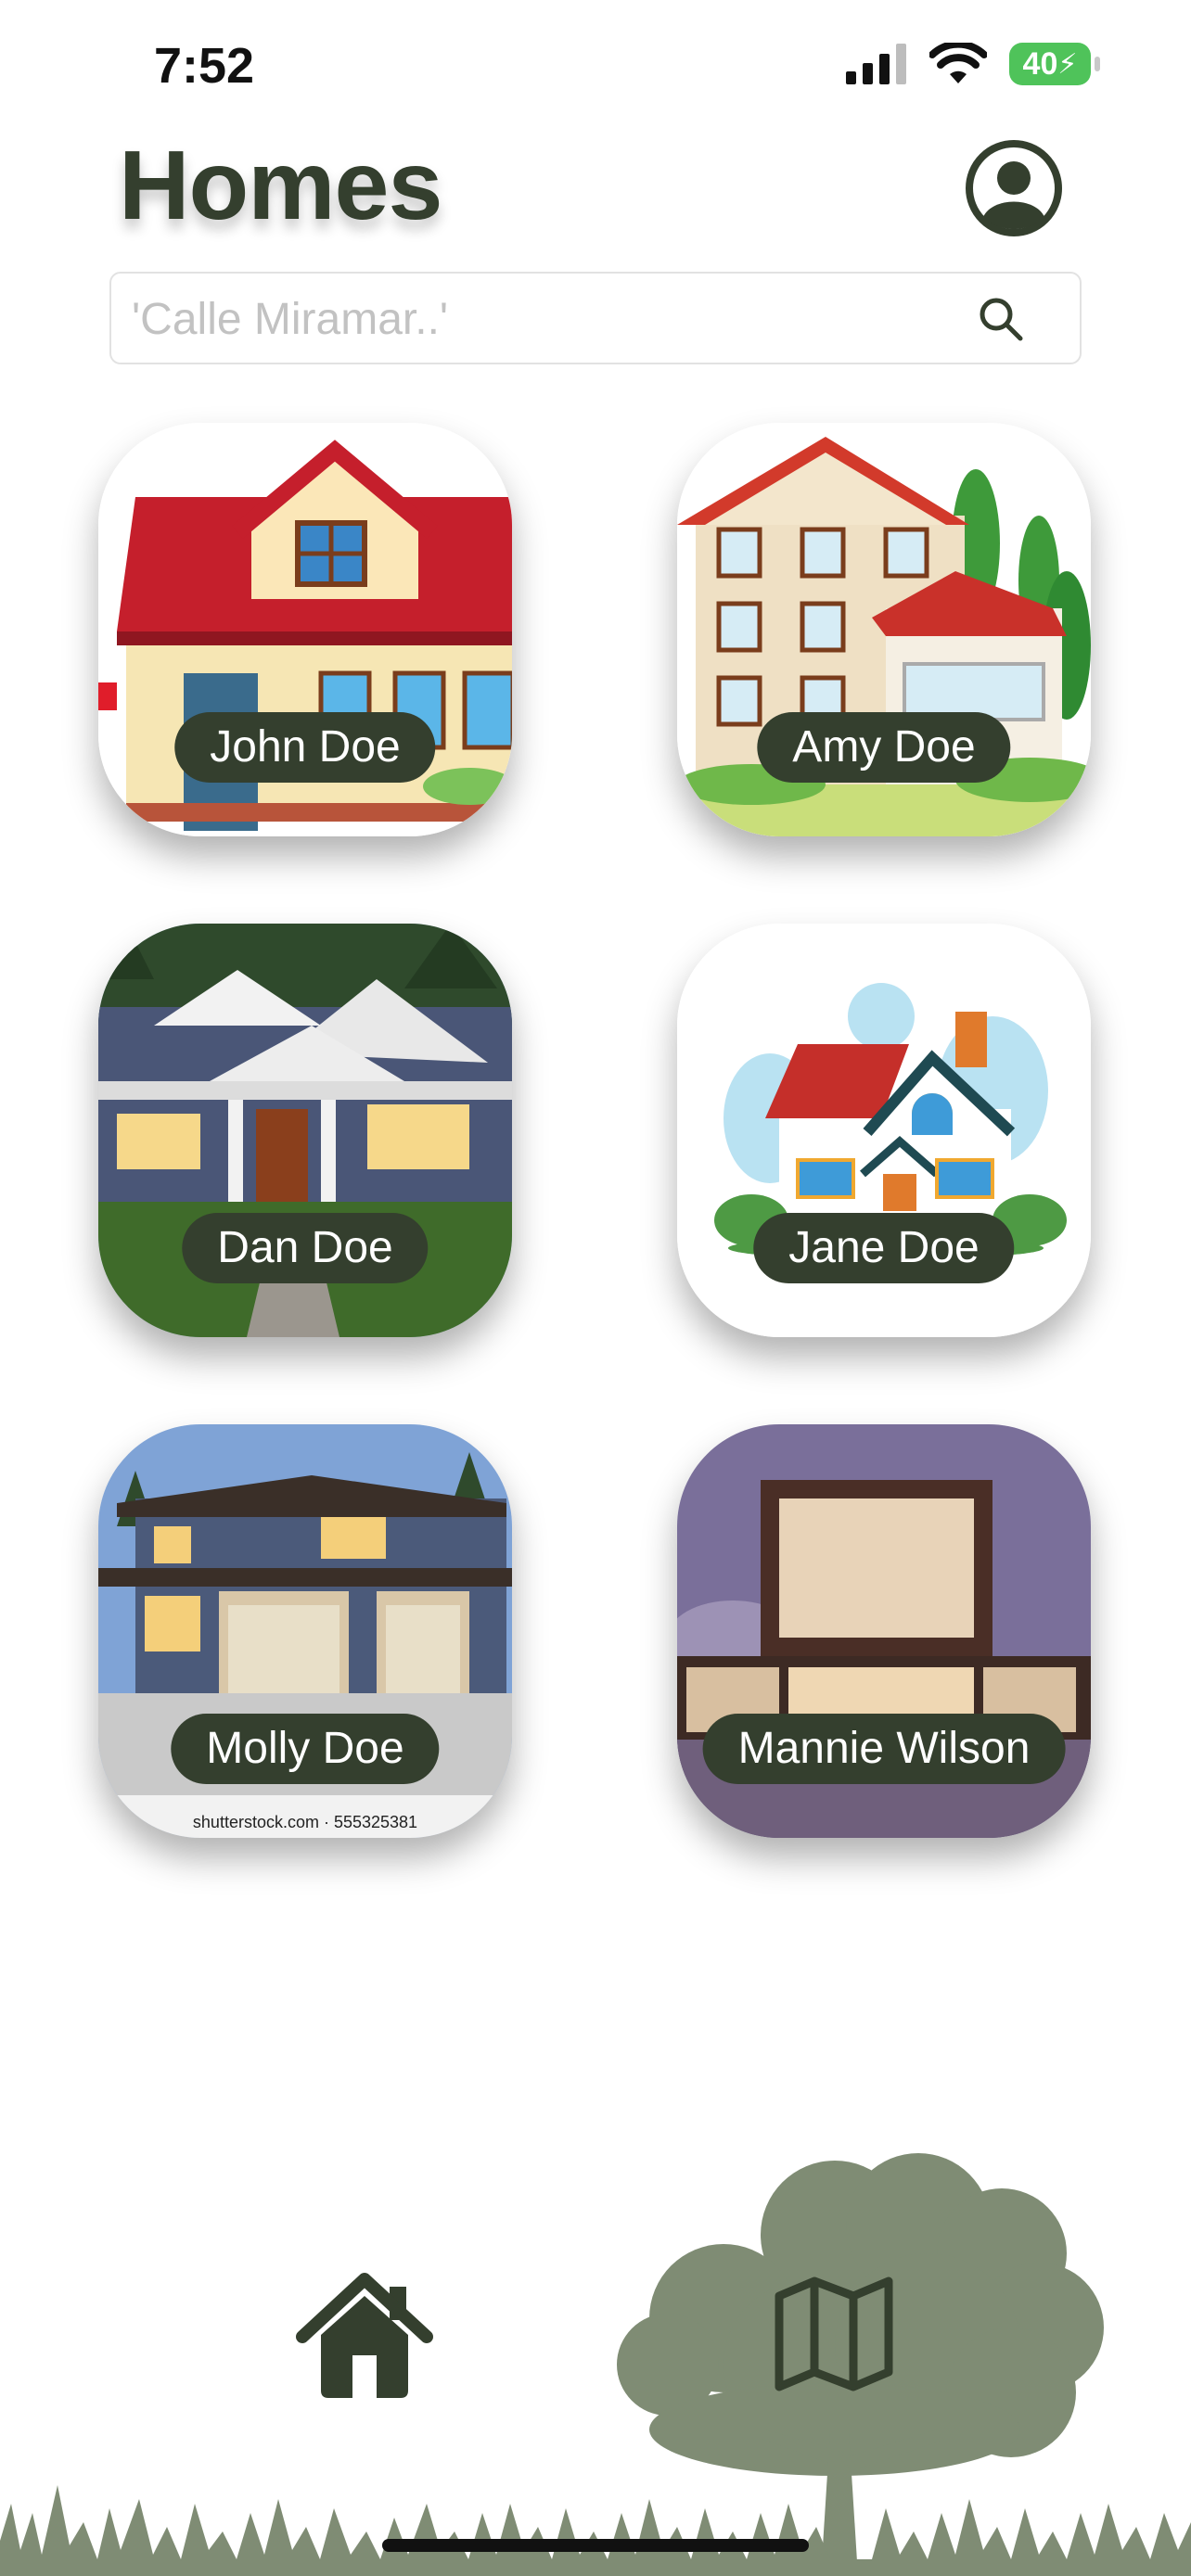  I want to click on home-name-label: Amy Doe, so click(884, 747).